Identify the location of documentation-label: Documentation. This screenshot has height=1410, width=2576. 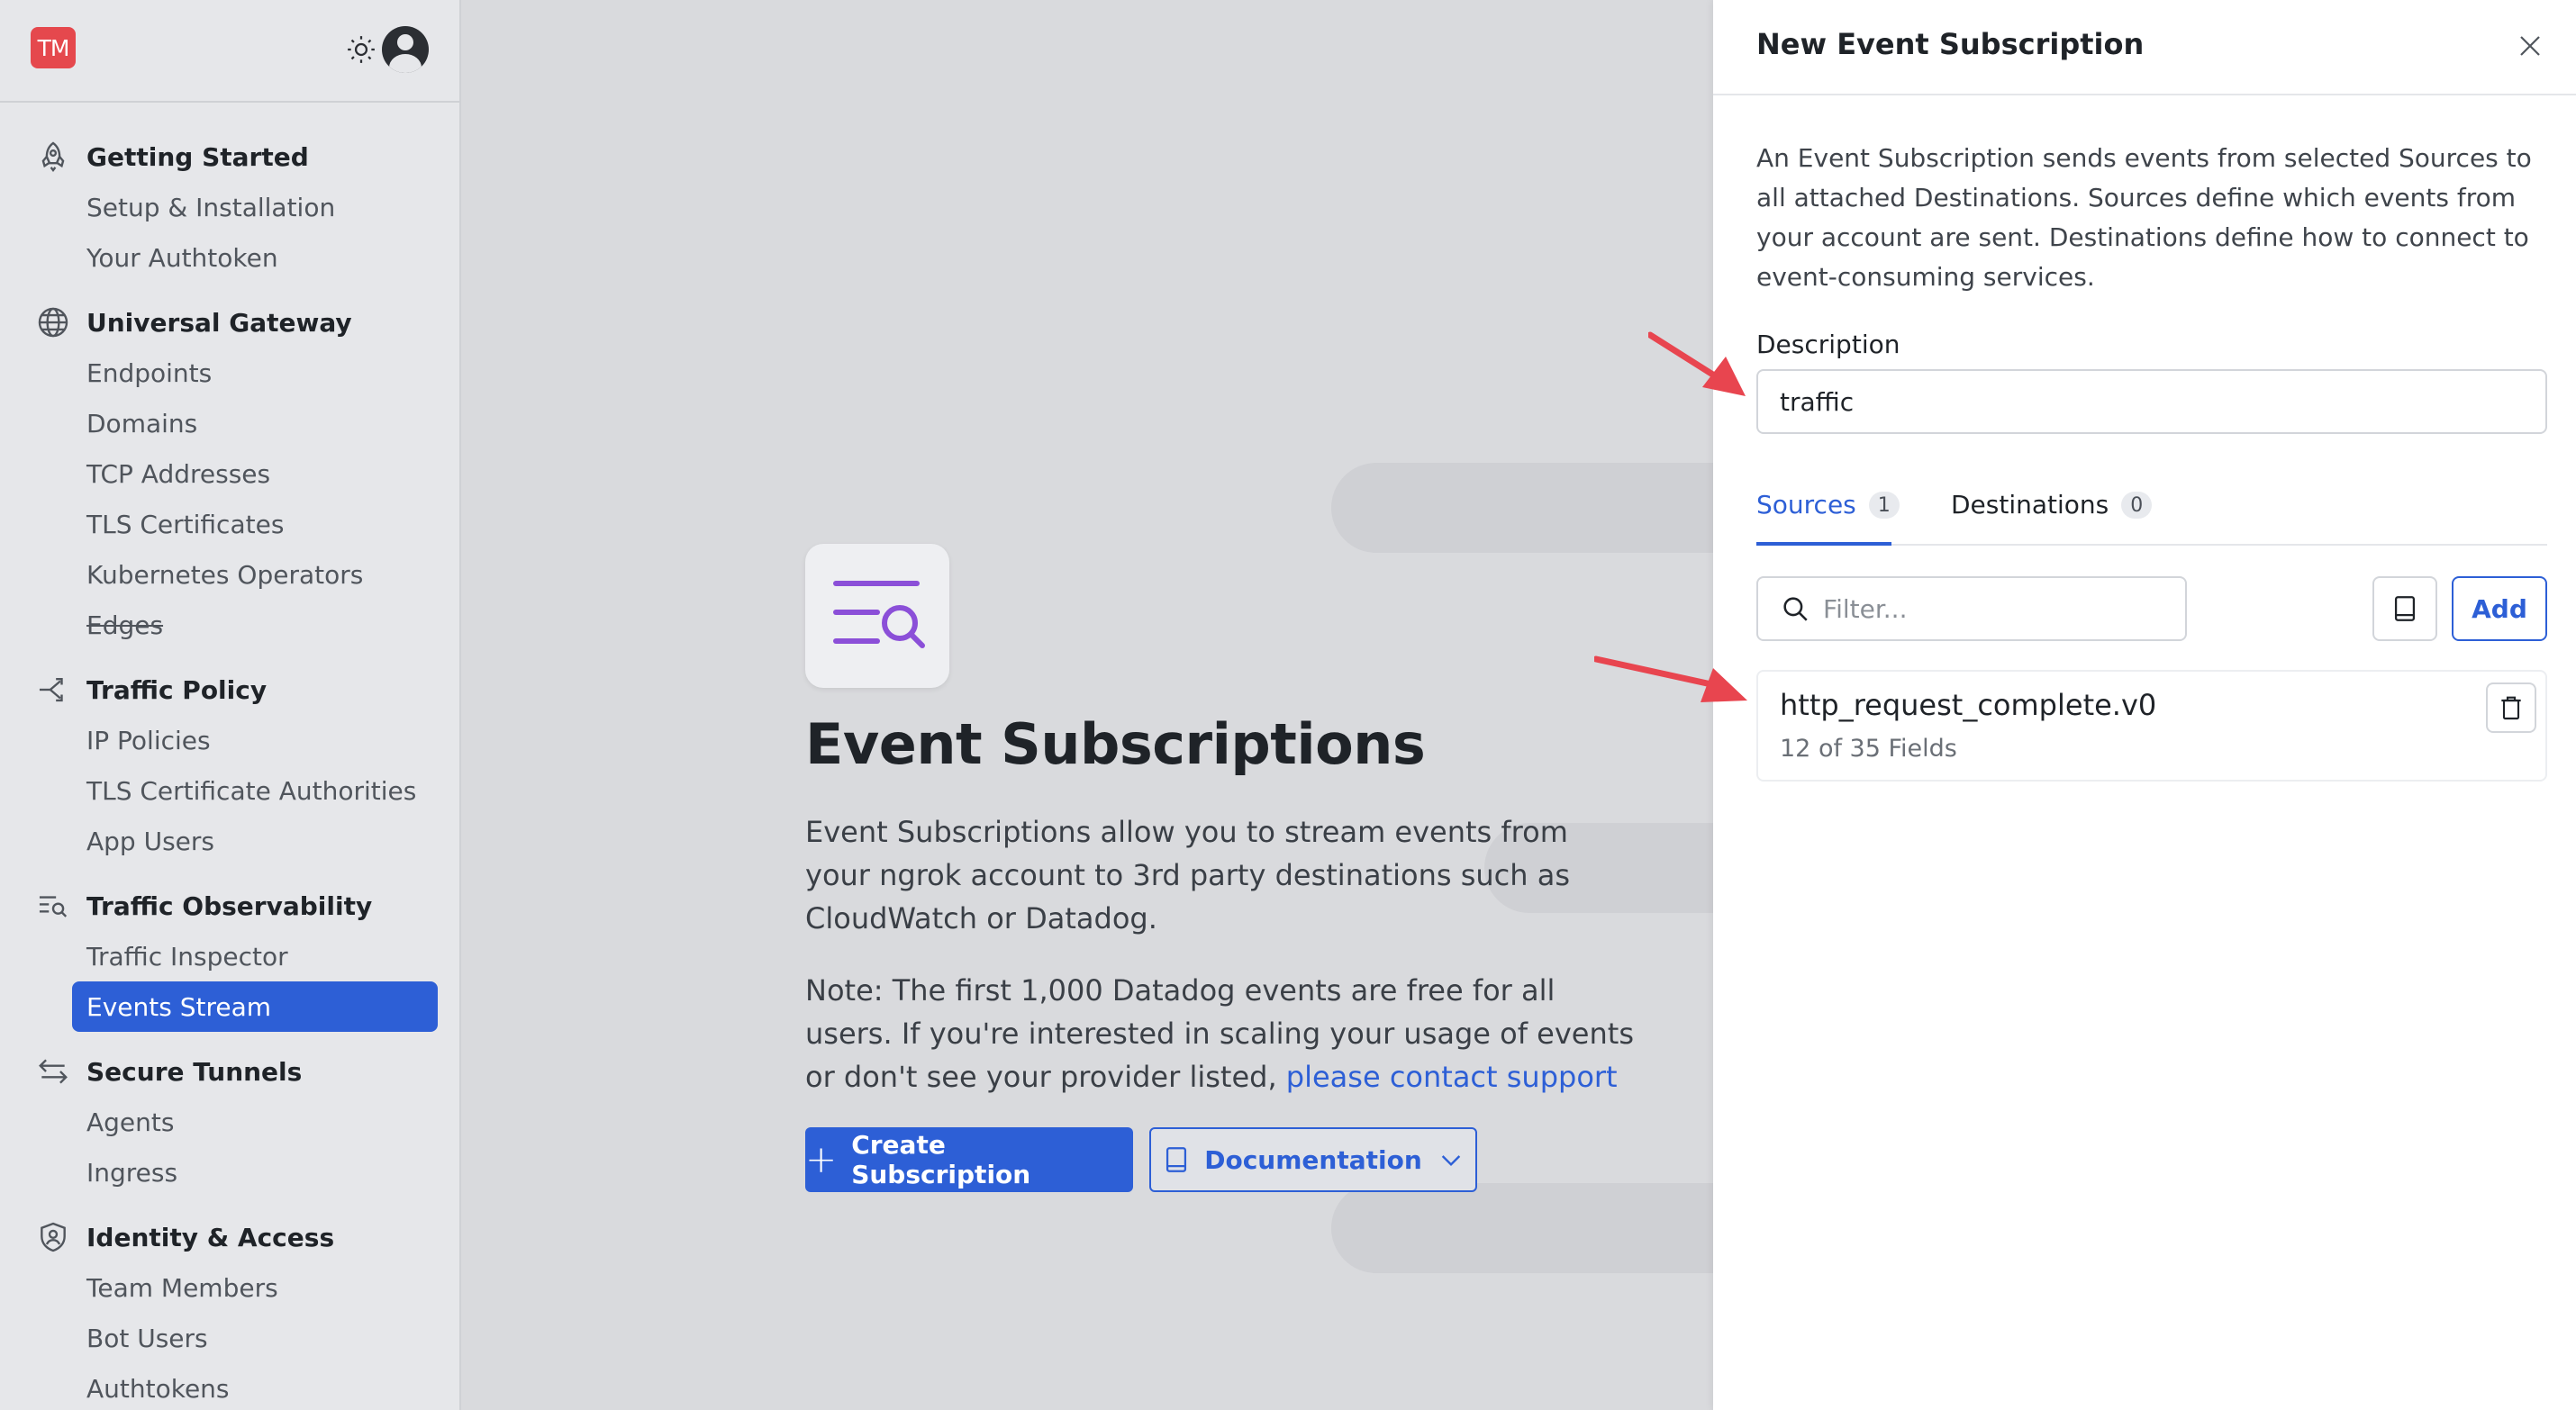
(1313, 1159).